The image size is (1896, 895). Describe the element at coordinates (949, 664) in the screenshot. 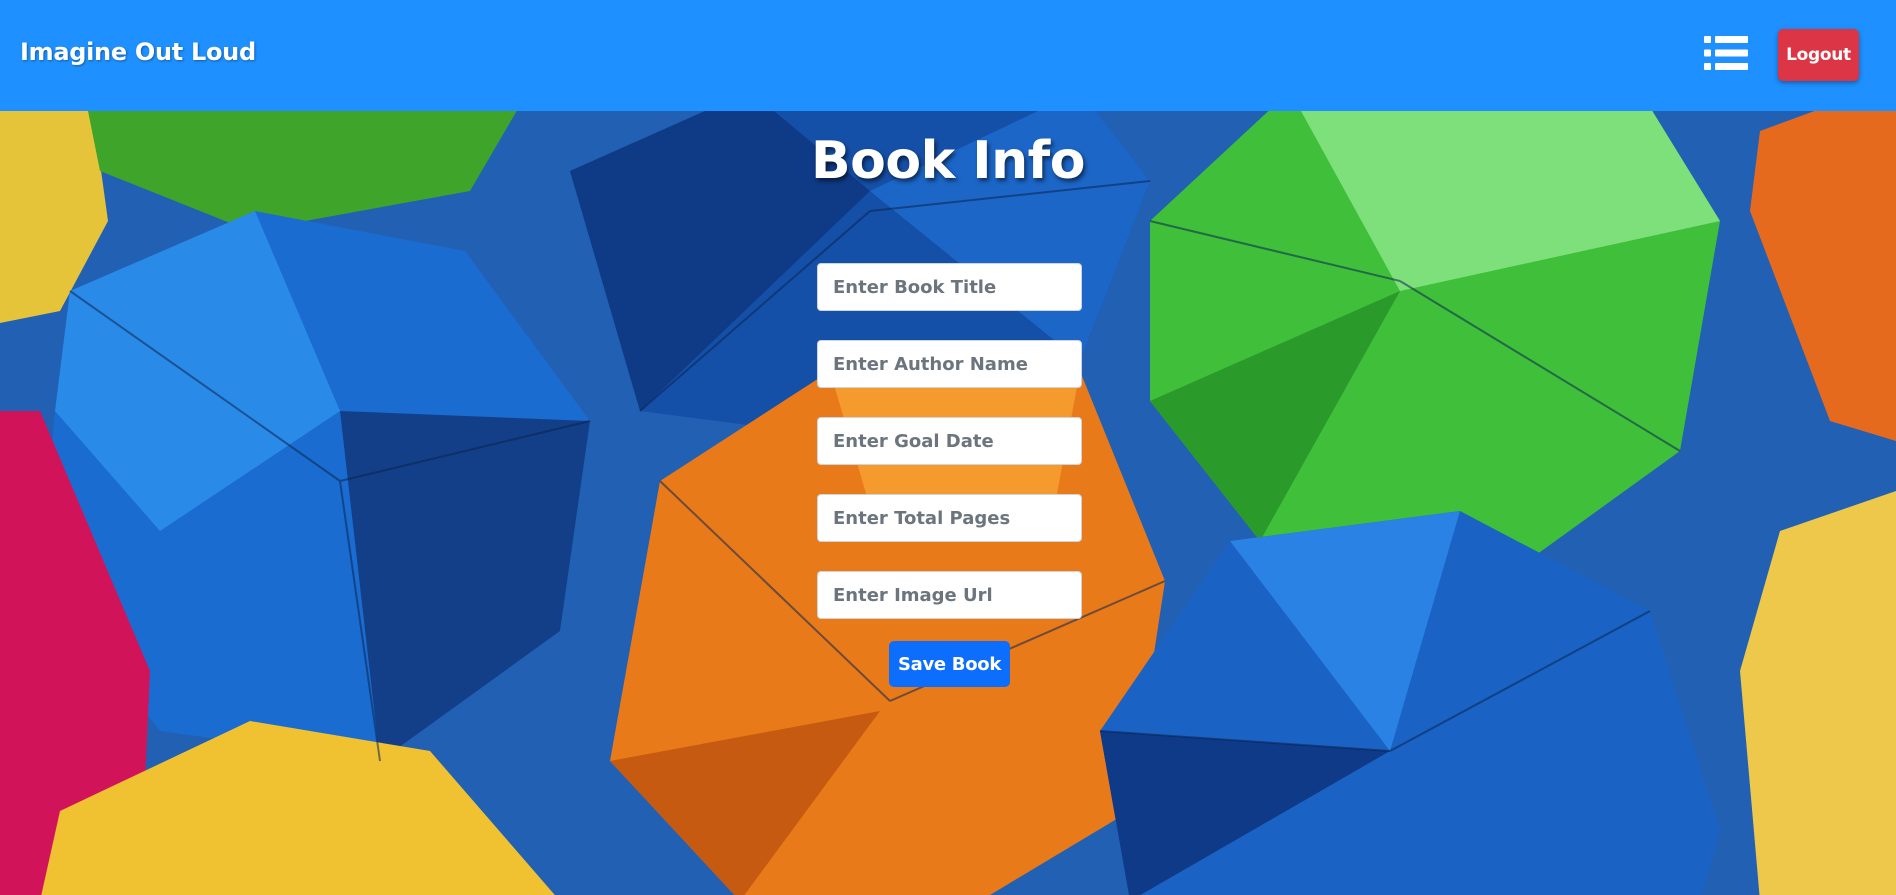

I see `save-book-button: Save Book` at that location.